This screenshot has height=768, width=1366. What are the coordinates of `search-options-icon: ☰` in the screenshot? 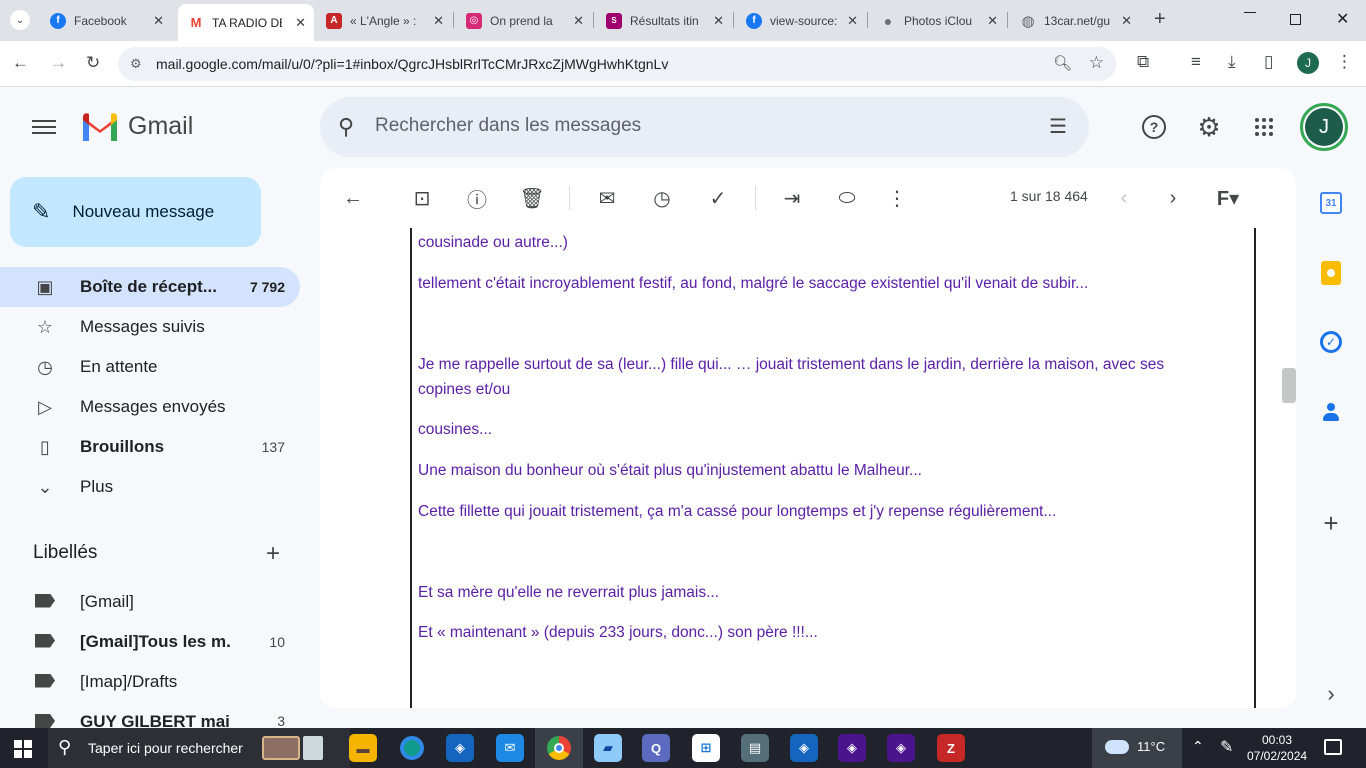 It's located at (1058, 126).